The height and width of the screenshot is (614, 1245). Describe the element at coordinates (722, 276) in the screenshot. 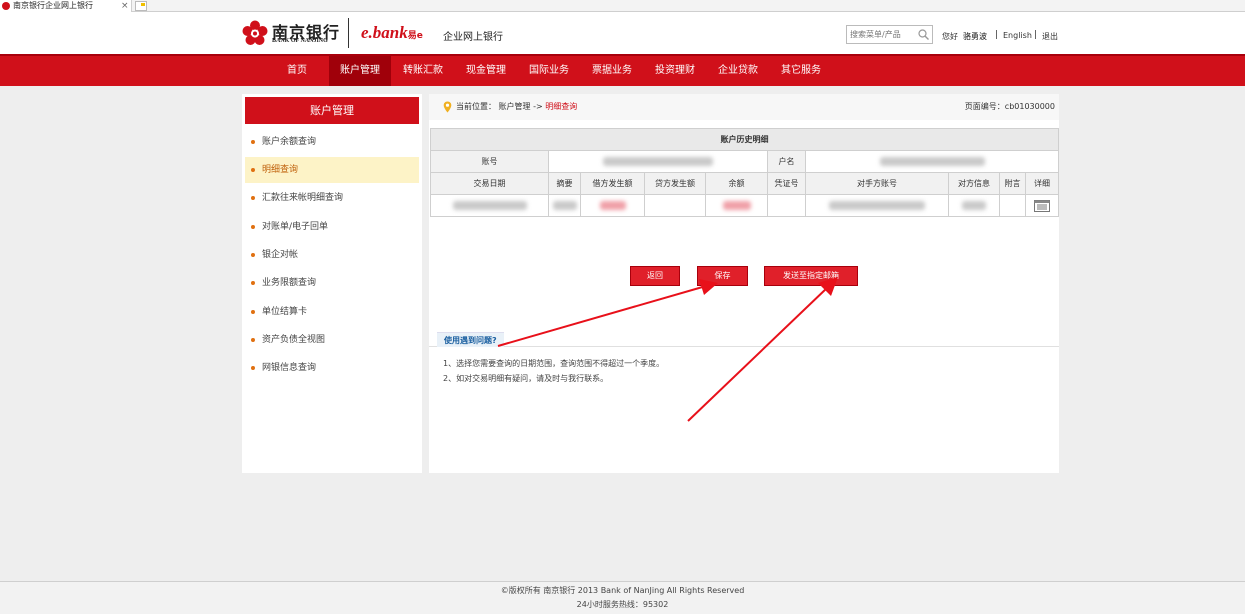

I see `save-button: 保存` at that location.